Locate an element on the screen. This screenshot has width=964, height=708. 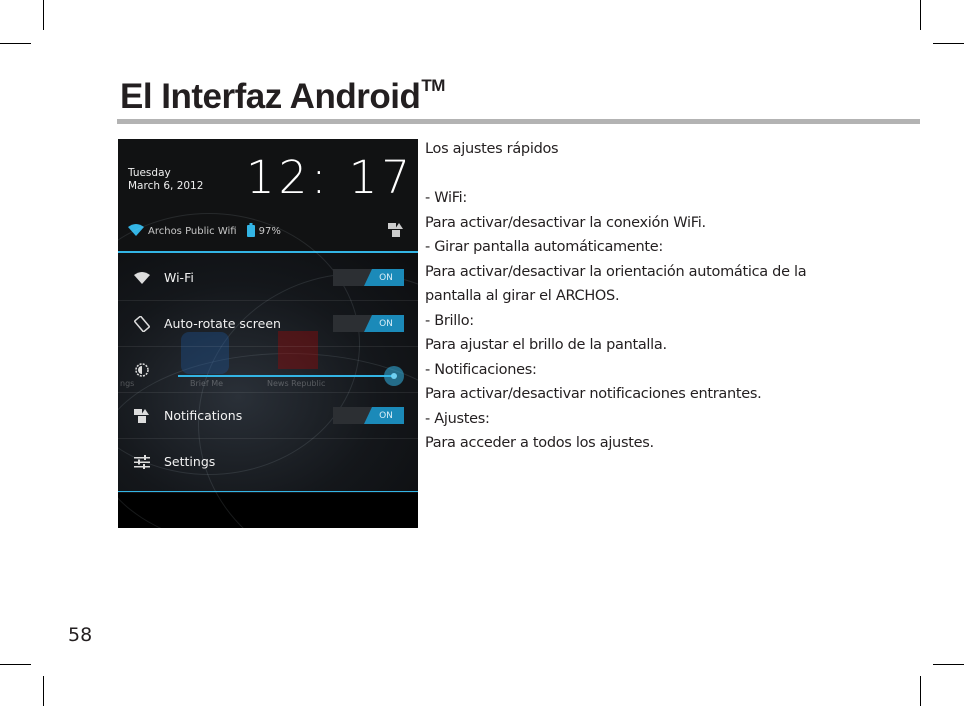
date: Tuesday March 6, 2012 is located at coordinates (165, 180).